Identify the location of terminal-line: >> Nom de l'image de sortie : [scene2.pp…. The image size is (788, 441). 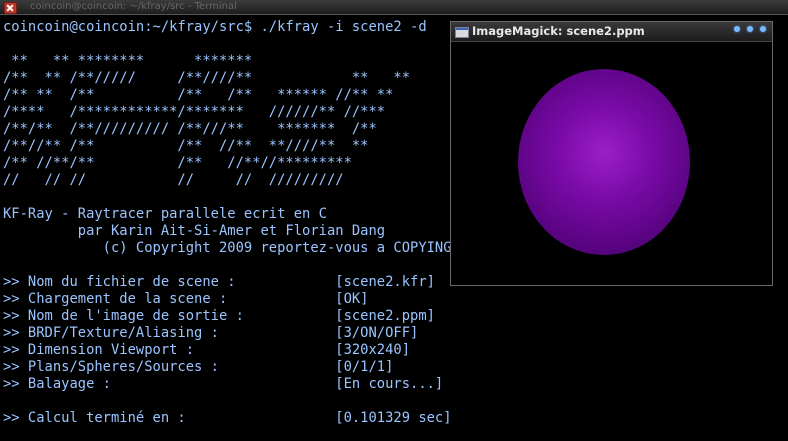
(219, 316).